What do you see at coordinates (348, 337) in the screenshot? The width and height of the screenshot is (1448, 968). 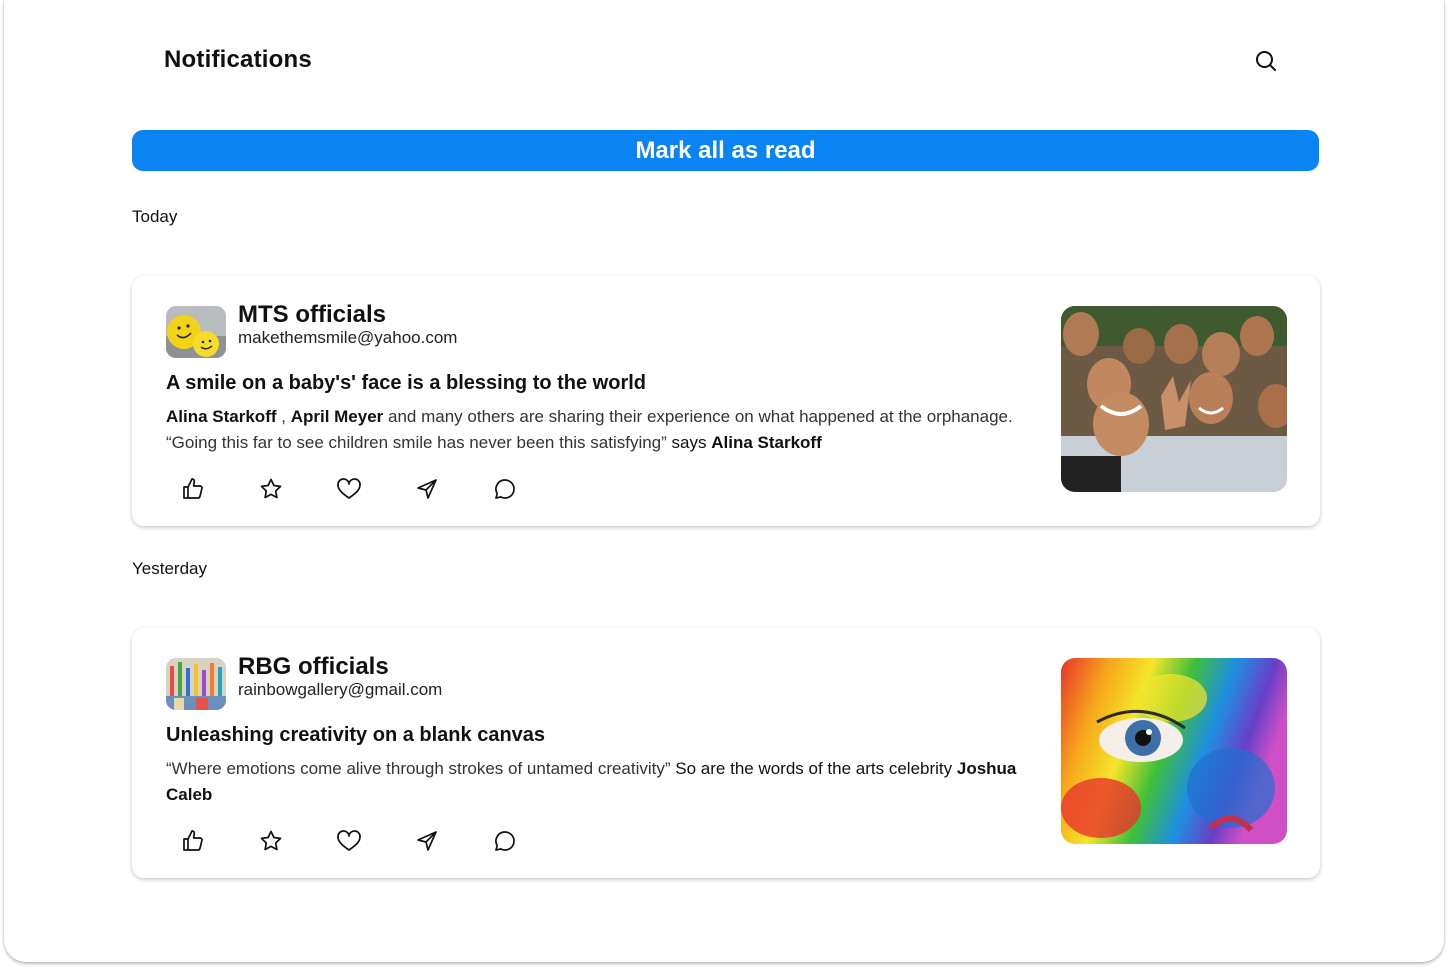 I see `sender-email: makethemsmile@yahoo.com` at bounding box center [348, 337].